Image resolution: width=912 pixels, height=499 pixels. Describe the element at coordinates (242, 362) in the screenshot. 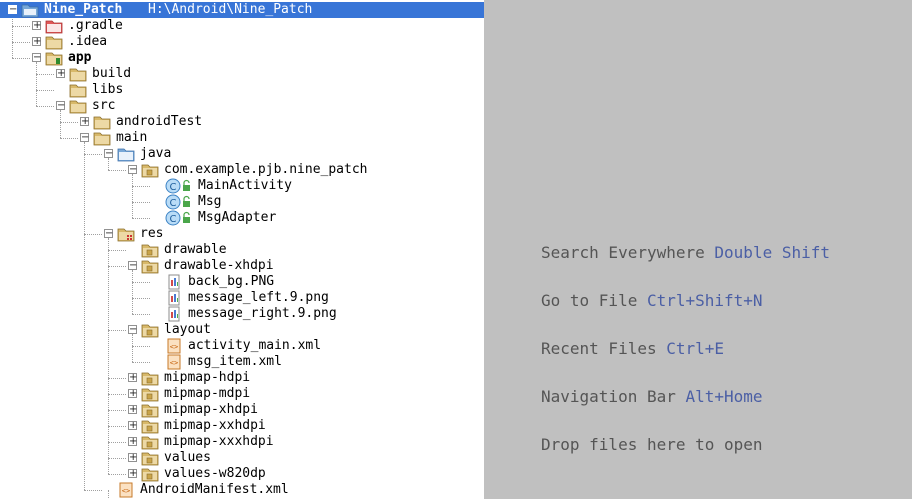

I see `tree-node: <> msg_item.xml` at that location.